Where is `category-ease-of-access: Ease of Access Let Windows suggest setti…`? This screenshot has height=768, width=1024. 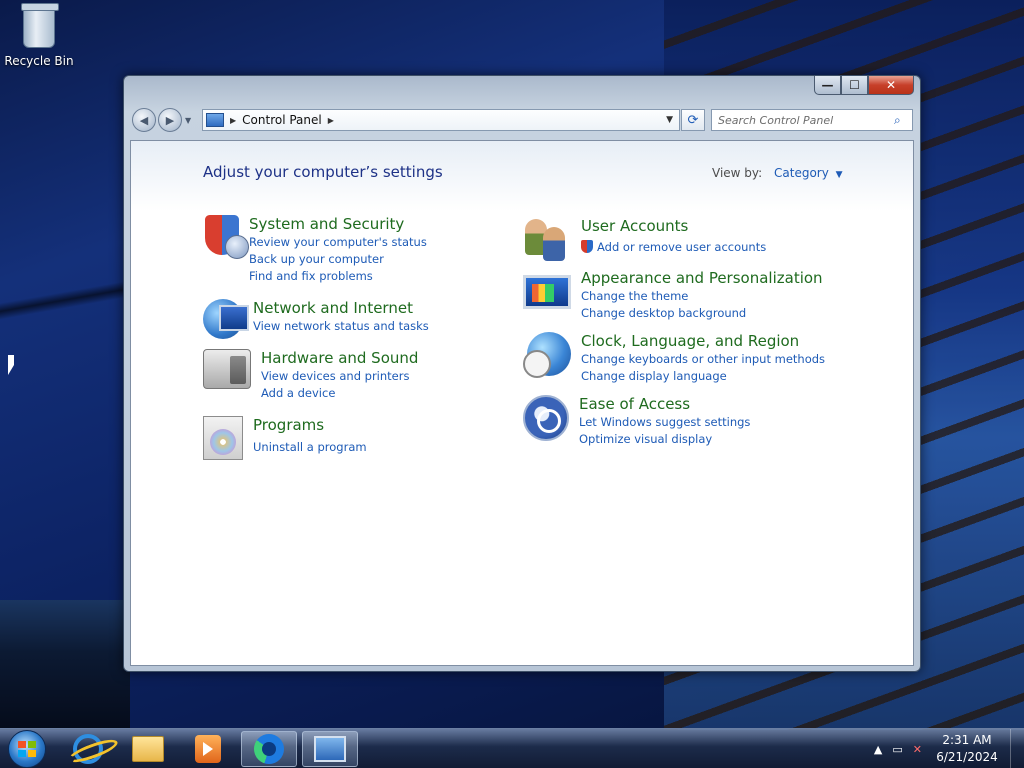 category-ease-of-access: Ease of Access Let Windows suggest setti… is located at coordinates (636, 421).